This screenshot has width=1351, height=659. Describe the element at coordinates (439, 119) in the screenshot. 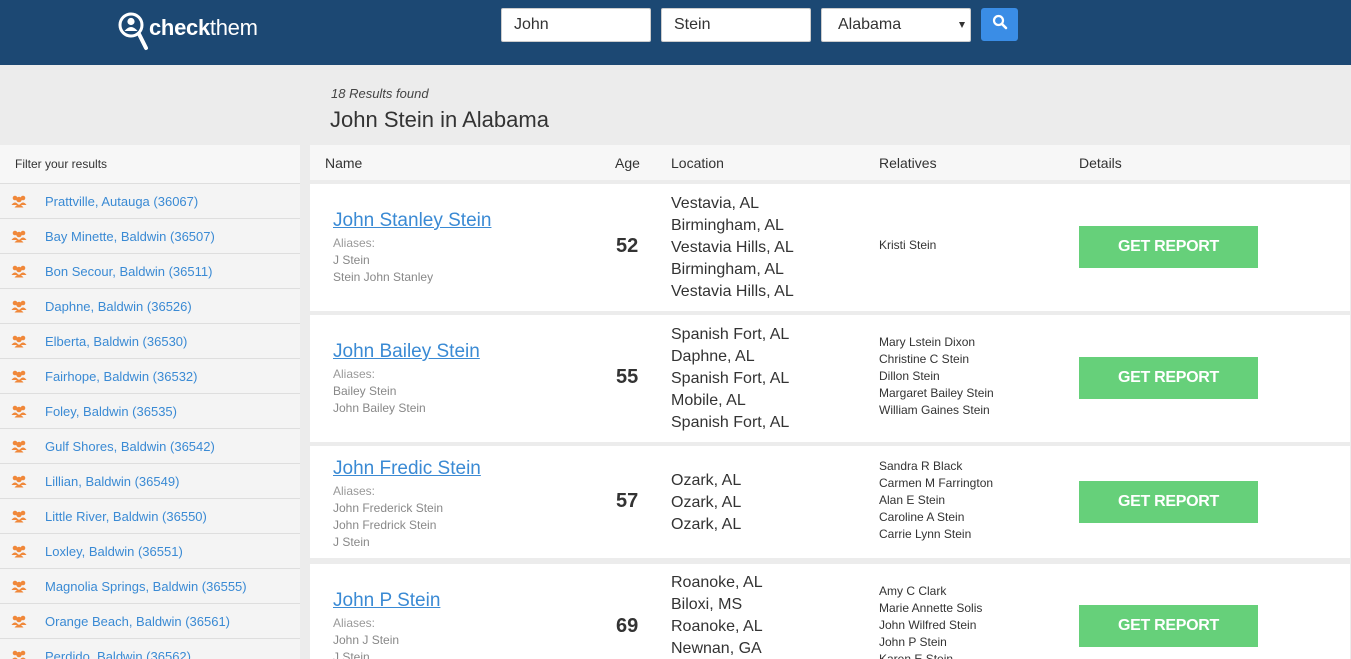

I see `page-title: John Stein in Alabama` at that location.